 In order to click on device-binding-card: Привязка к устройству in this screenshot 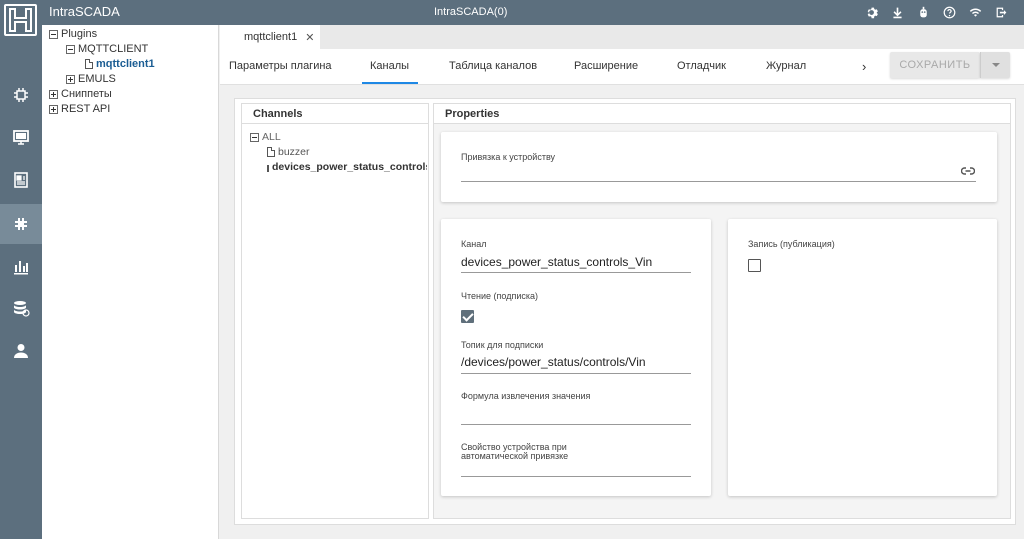, I will do `click(719, 167)`.